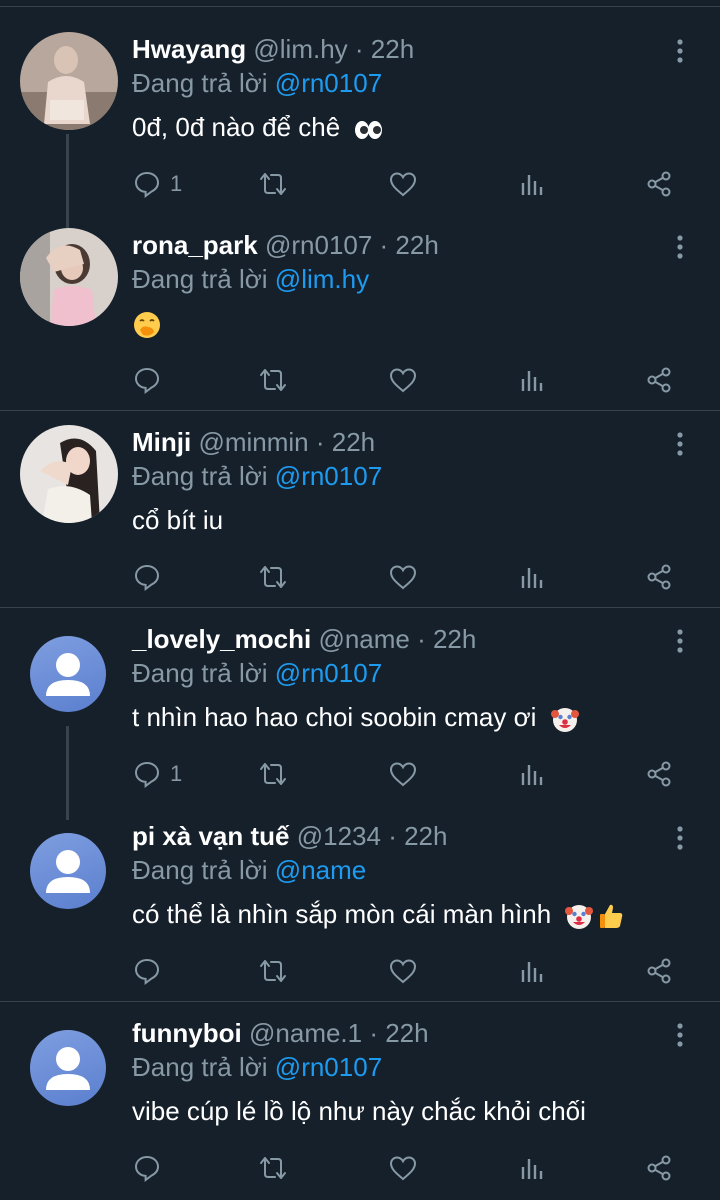  I want to click on reply-mention-link: @lim.hy, so click(322, 279).